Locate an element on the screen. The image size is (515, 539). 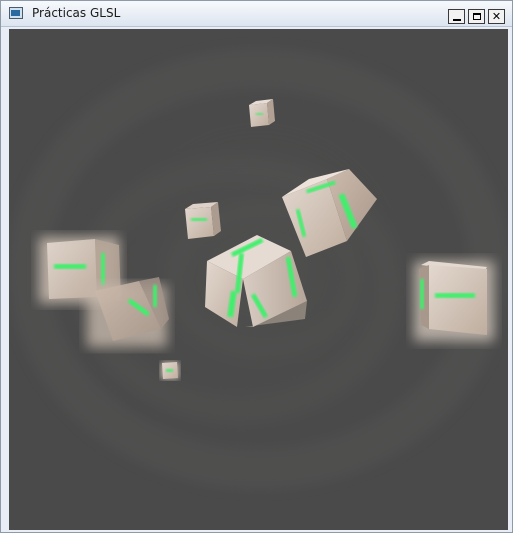
cube-small-center is located at coordinates (203, 220).